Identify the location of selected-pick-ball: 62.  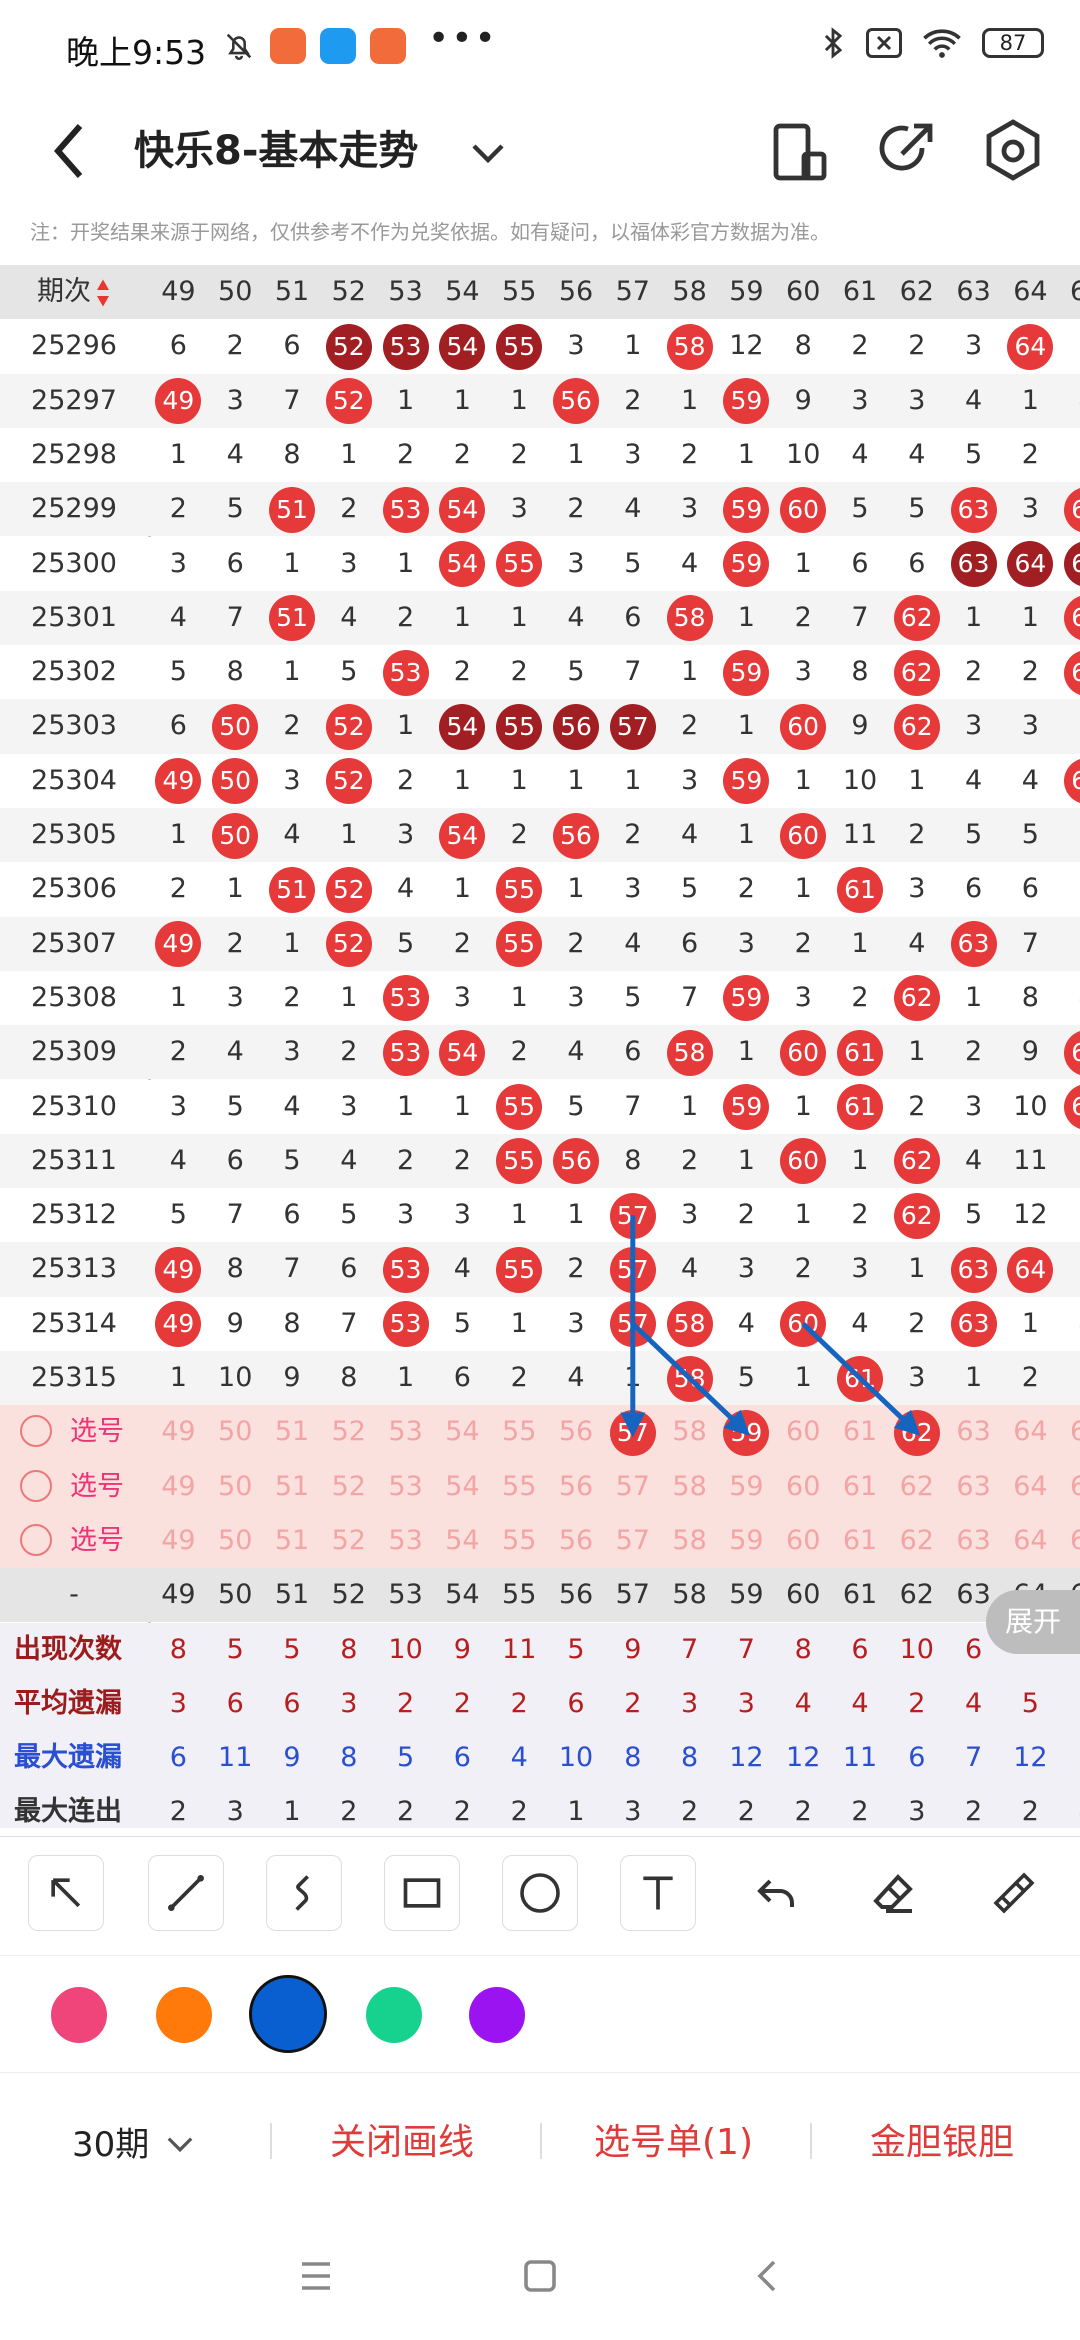
(916, 1432).